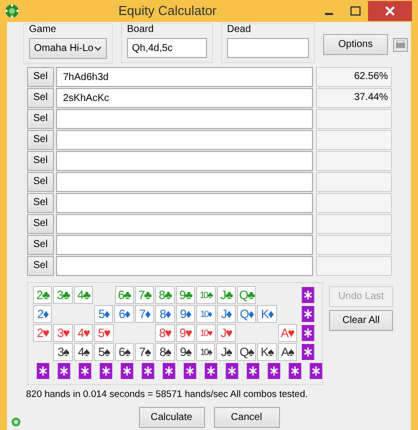  Describe the element at coordinates (144, 352) in the screenshot. I see `playing-card: 7♠` at that location.